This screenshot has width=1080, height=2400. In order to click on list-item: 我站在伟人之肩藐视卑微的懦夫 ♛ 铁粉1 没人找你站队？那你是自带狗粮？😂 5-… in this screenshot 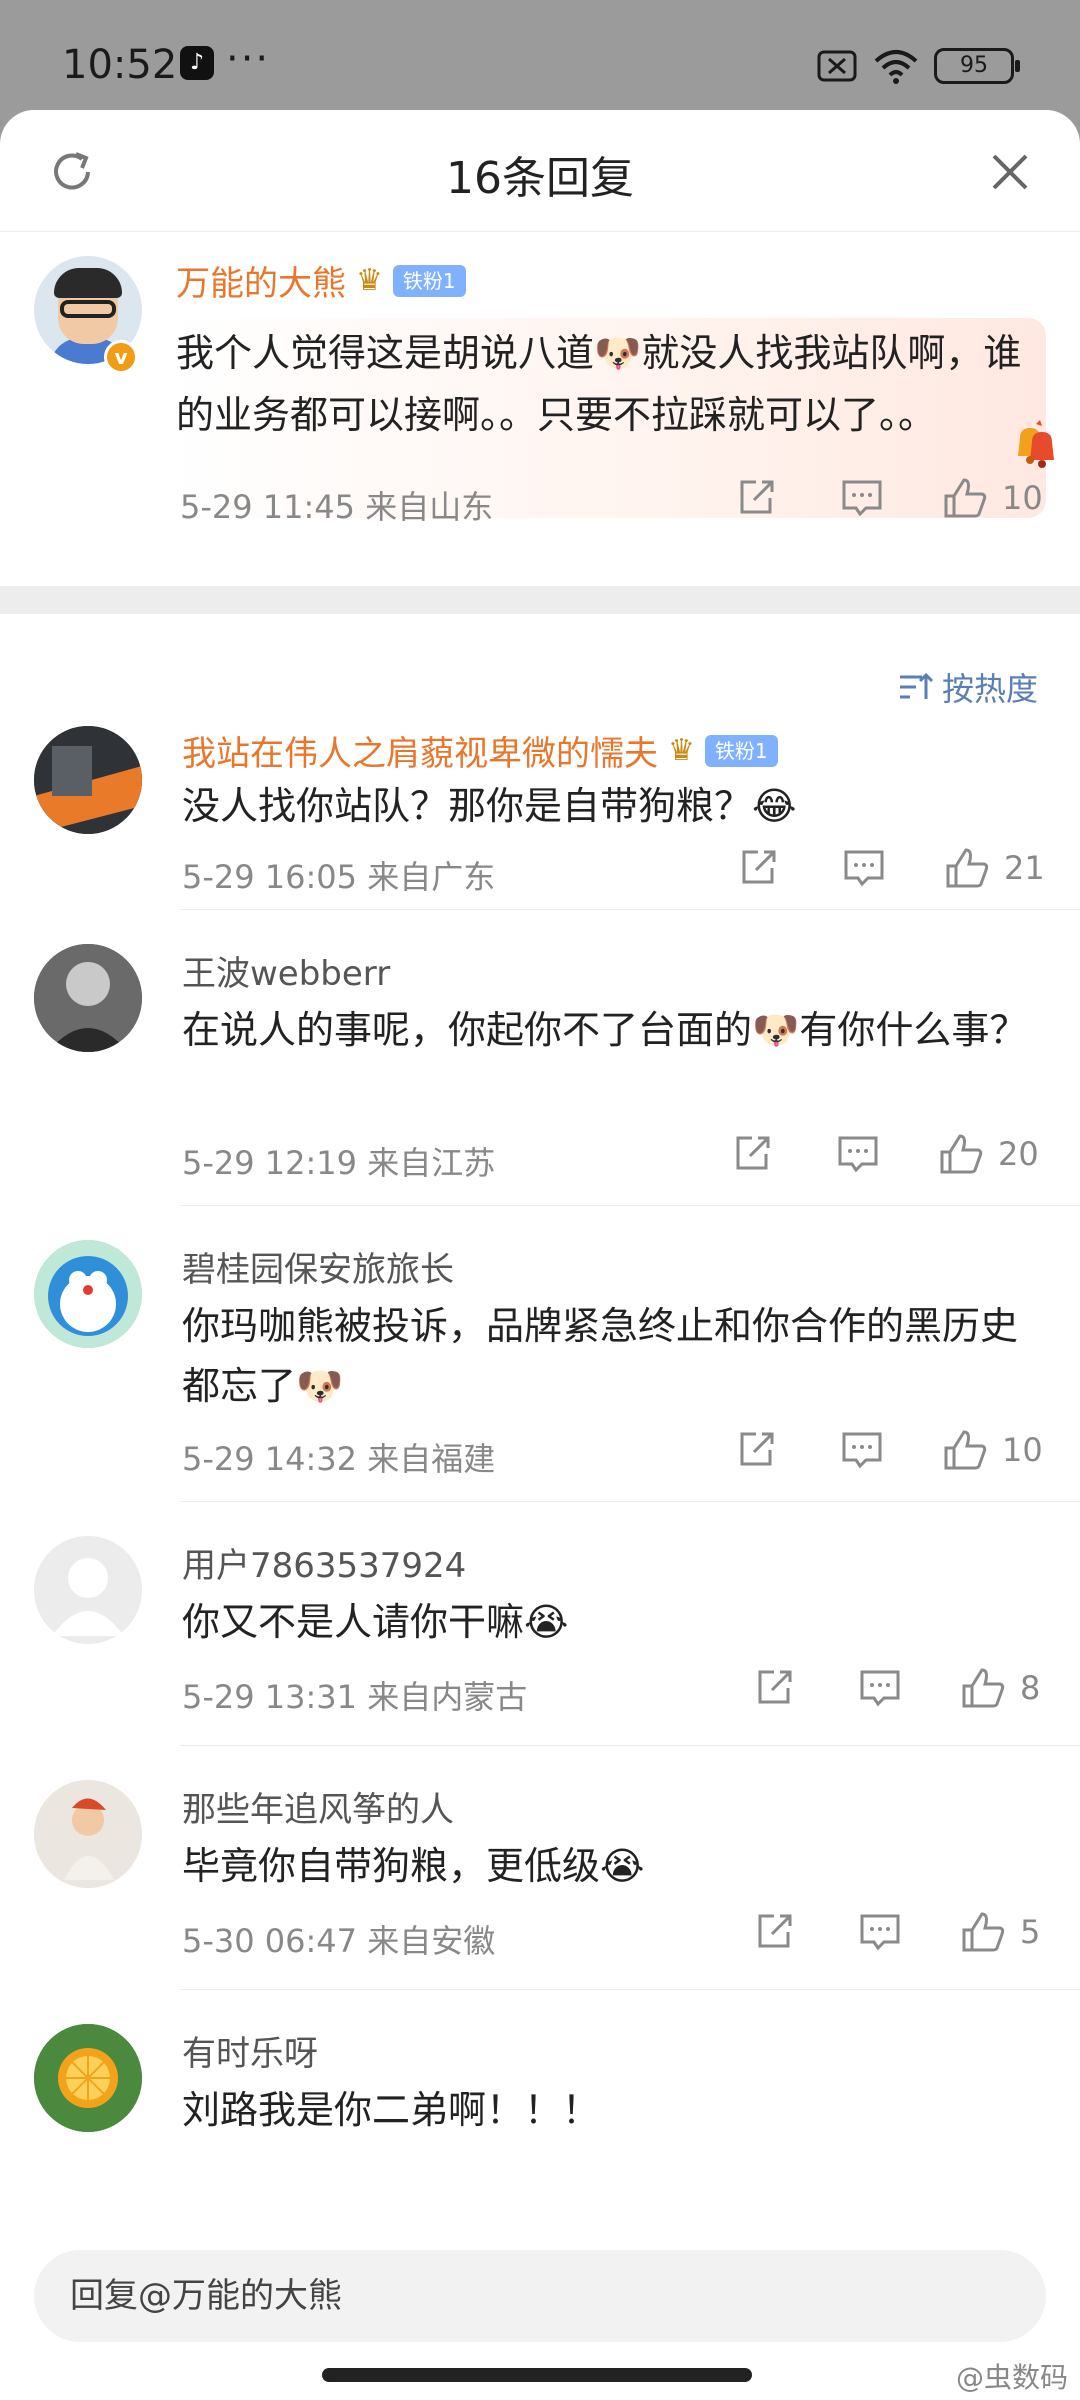, I will do `click(557, 816)`.